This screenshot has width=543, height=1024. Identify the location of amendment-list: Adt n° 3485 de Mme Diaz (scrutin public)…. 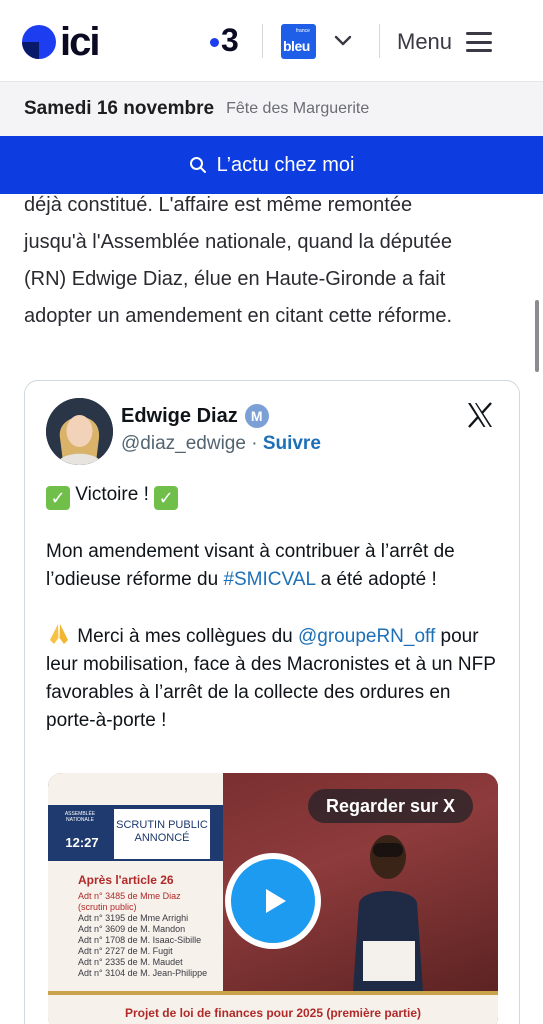
(142, 935).